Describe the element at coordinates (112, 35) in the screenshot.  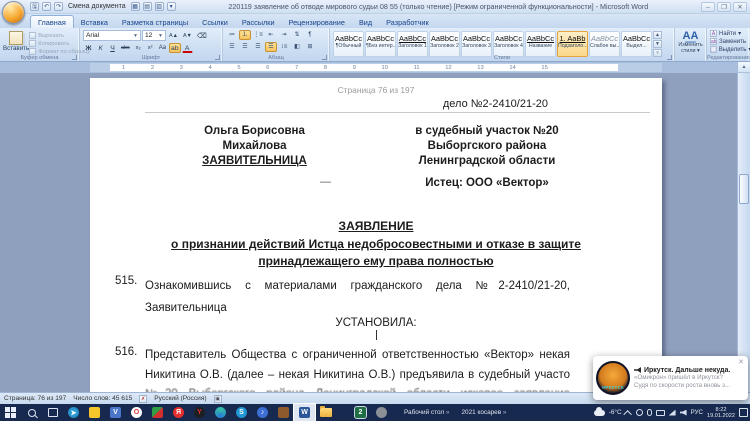
I see `font-family-select: Arial ▼` at that location.